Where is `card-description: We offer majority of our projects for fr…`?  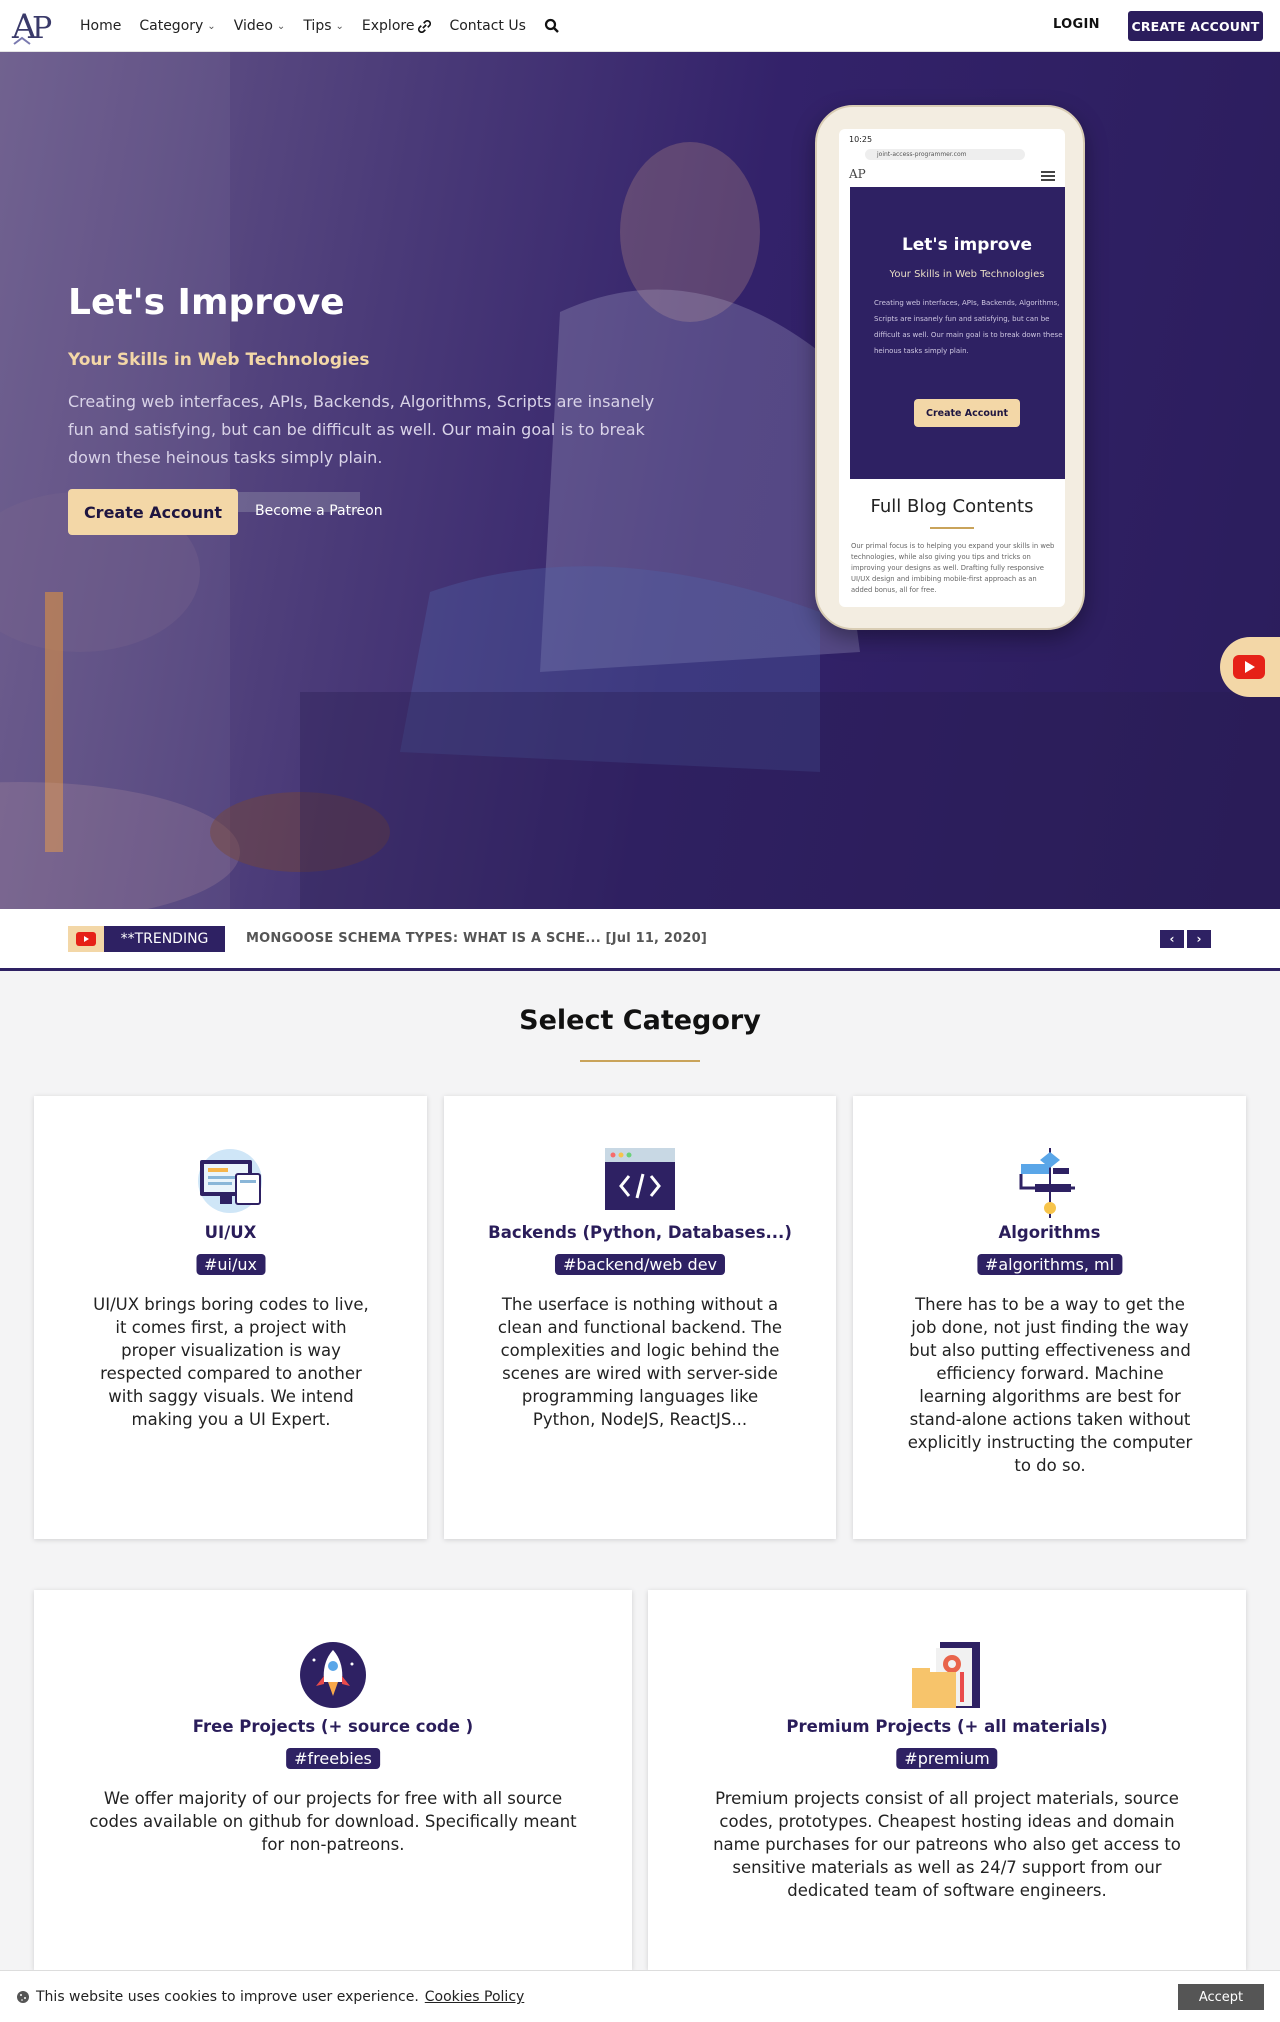
card-description: We offer majority of our projects for fr… is located at coordinates (333, 1821).